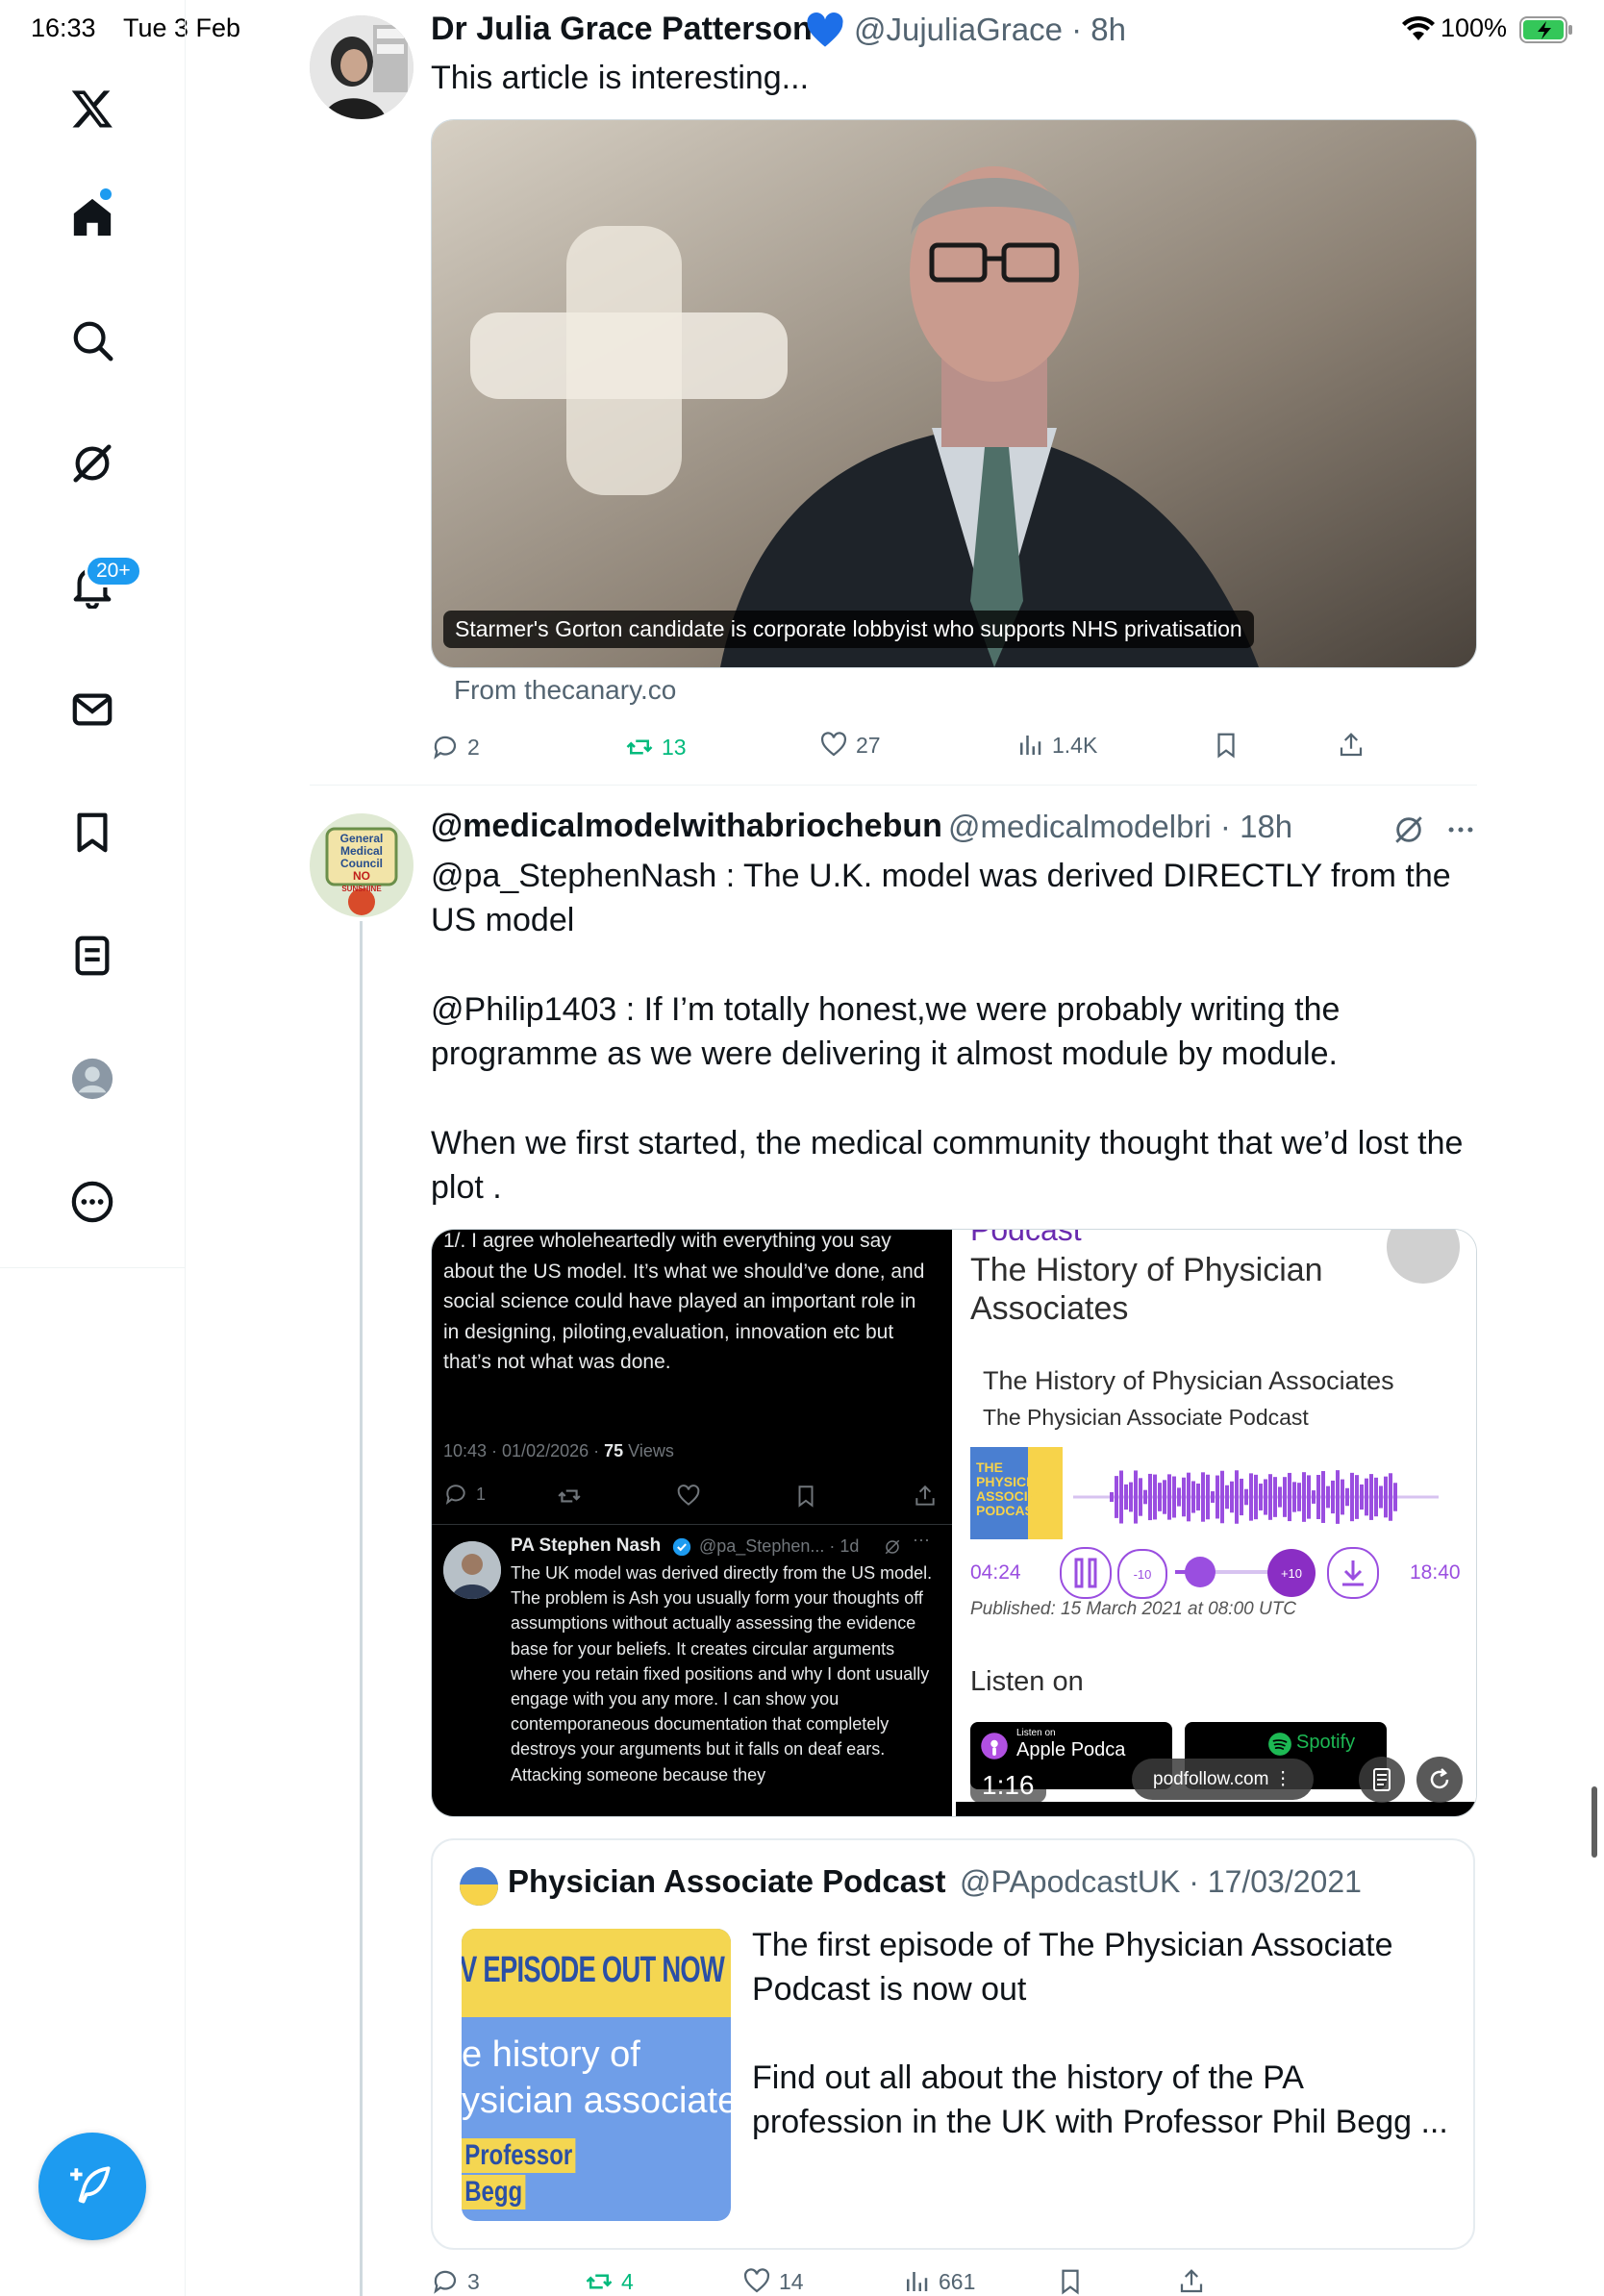 Image resolution: width=1604 pixels, height=2296 pixels. I want to click on retweet-button: 13, so click(656, 747).